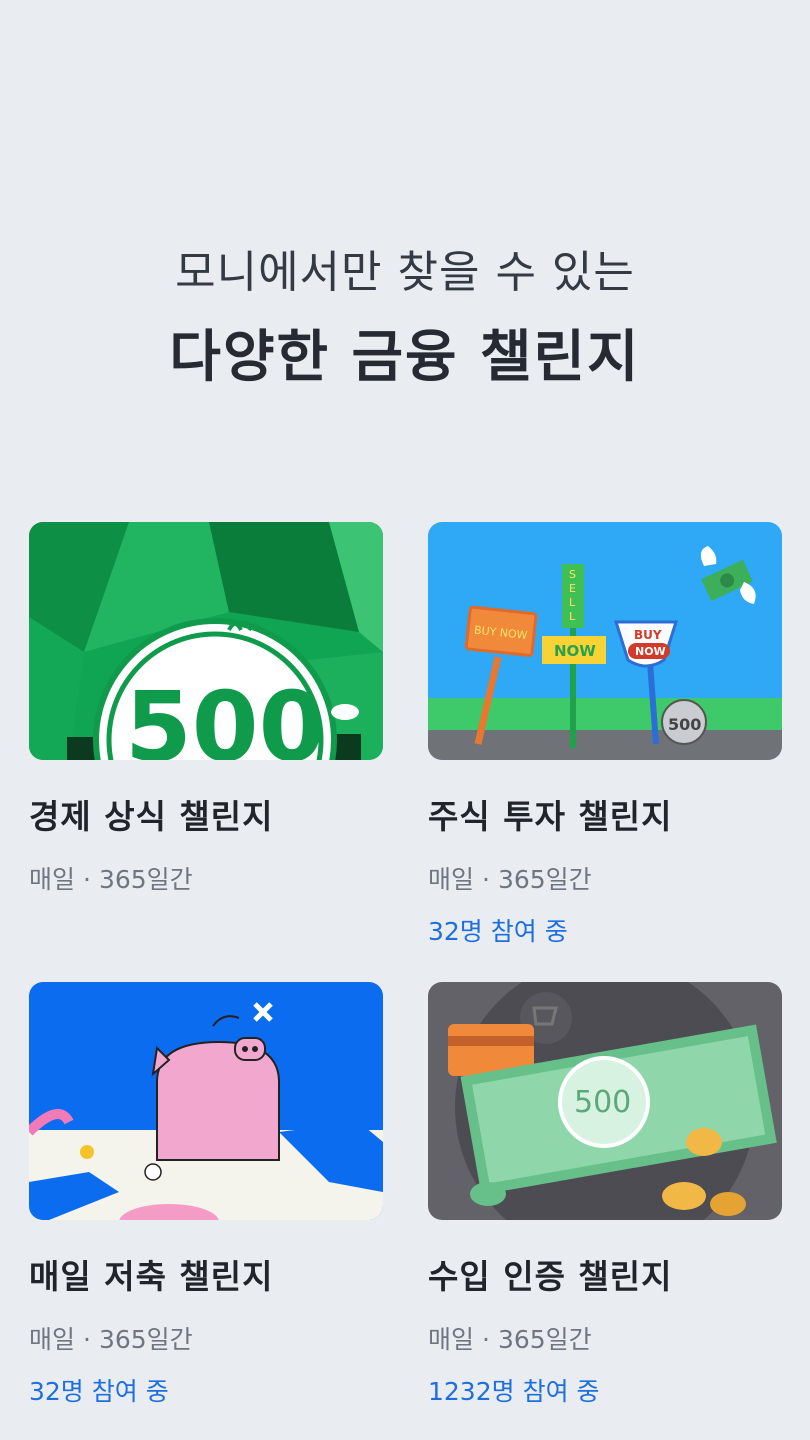 The width and height of the screenshot is (810, 1440). Describe the element at coordinates (151, 1276) in the screenshot. I see `challenge-title: 매일 저축 챌린지` at that location.